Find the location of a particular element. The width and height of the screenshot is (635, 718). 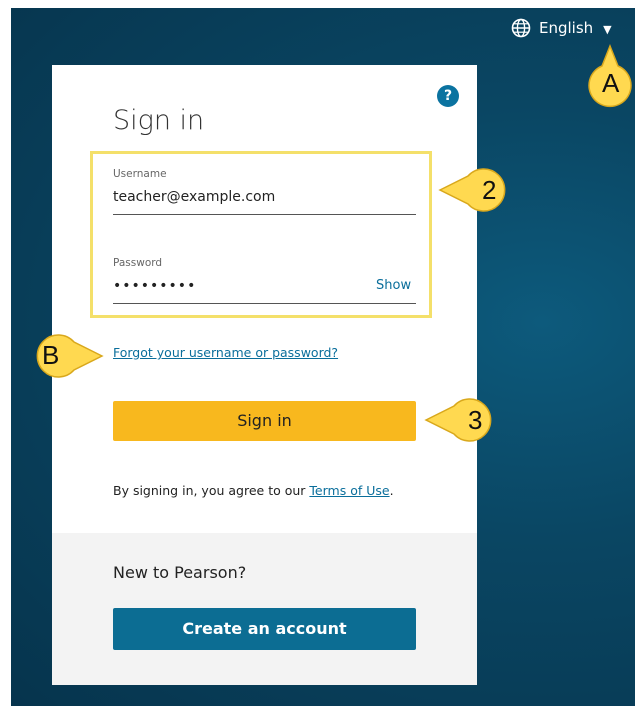

callout-2: 2 is located at coordinates (481, 190).